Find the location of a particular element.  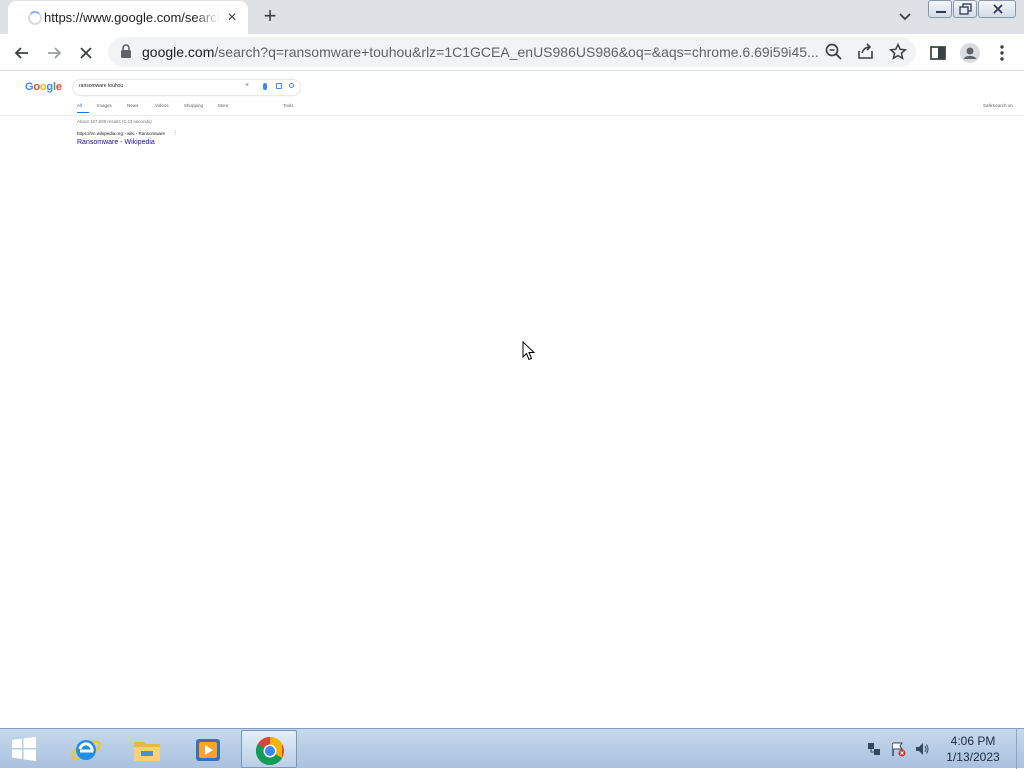

tab-search-chevron-icon is located at coordinates (905, 17).